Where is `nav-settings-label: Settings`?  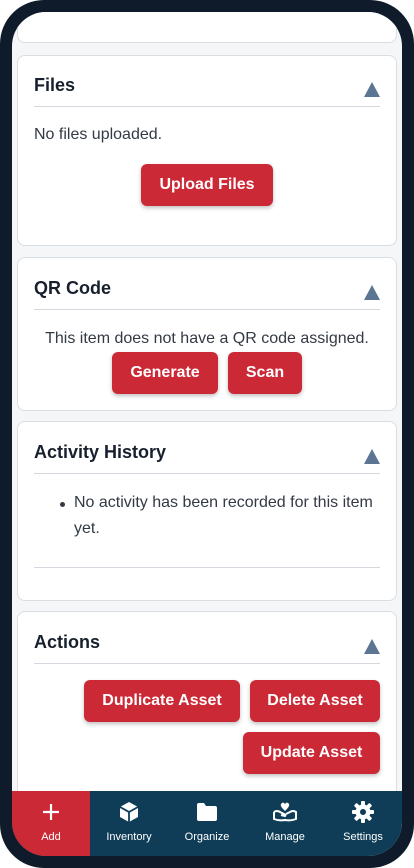 nav-settings-label: Settings is located at coordinates (363, 837).